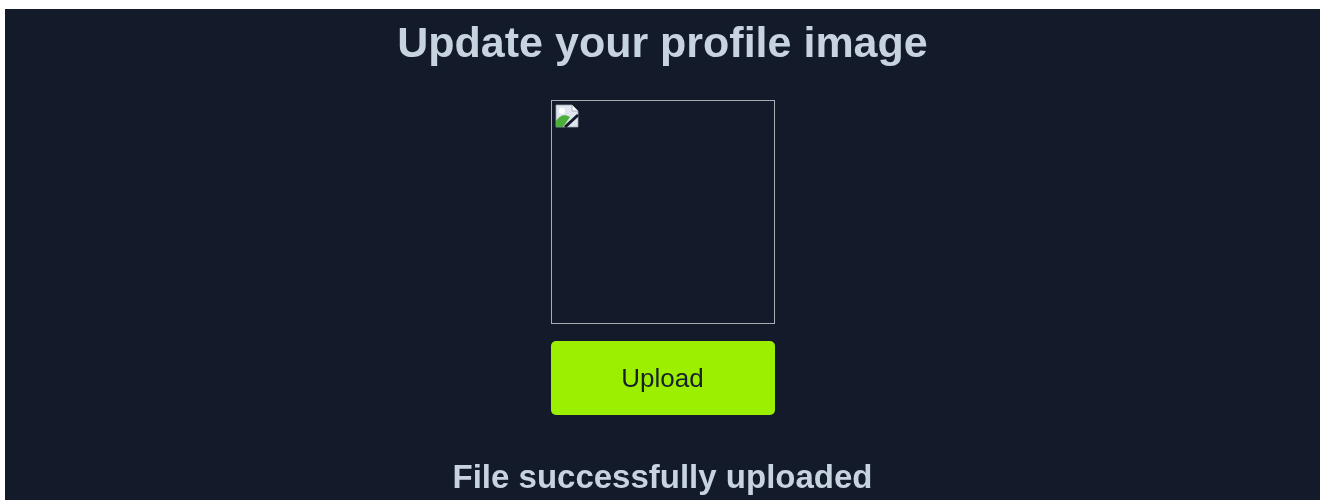 The image size is (1320, 500). Describe the element at coordinates (662, 42) in the screenshot. I see `page-title: Update your profile image` at that location.